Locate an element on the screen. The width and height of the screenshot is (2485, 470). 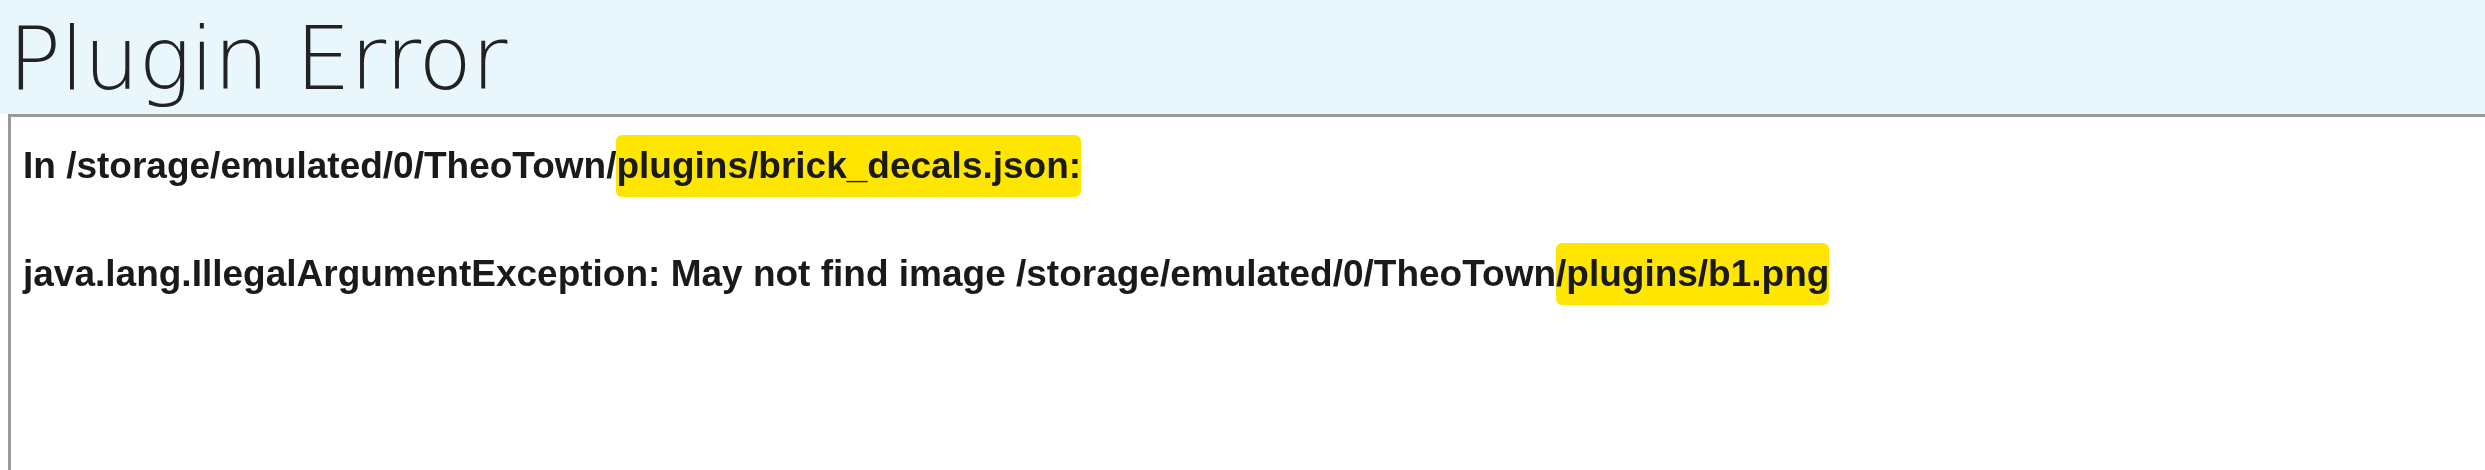
message-text: In /storage/emulated/0/TheoTown/ is located at coordinates (320, 166).